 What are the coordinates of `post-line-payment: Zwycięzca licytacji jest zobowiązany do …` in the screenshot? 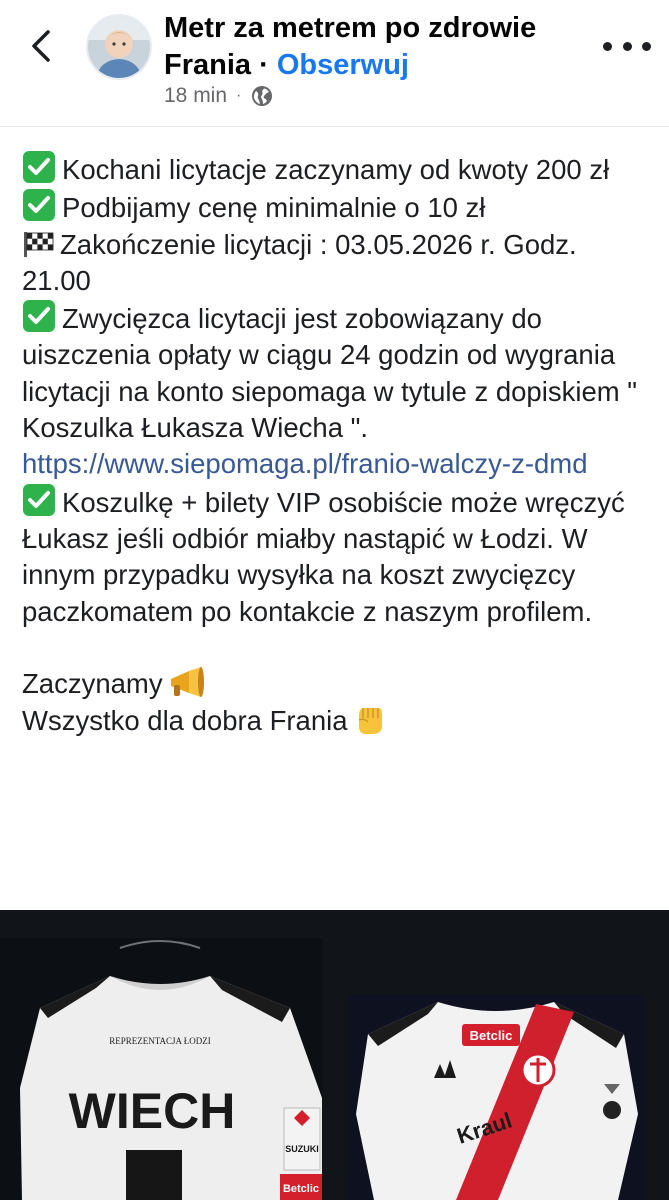 It's located at (330, 373).